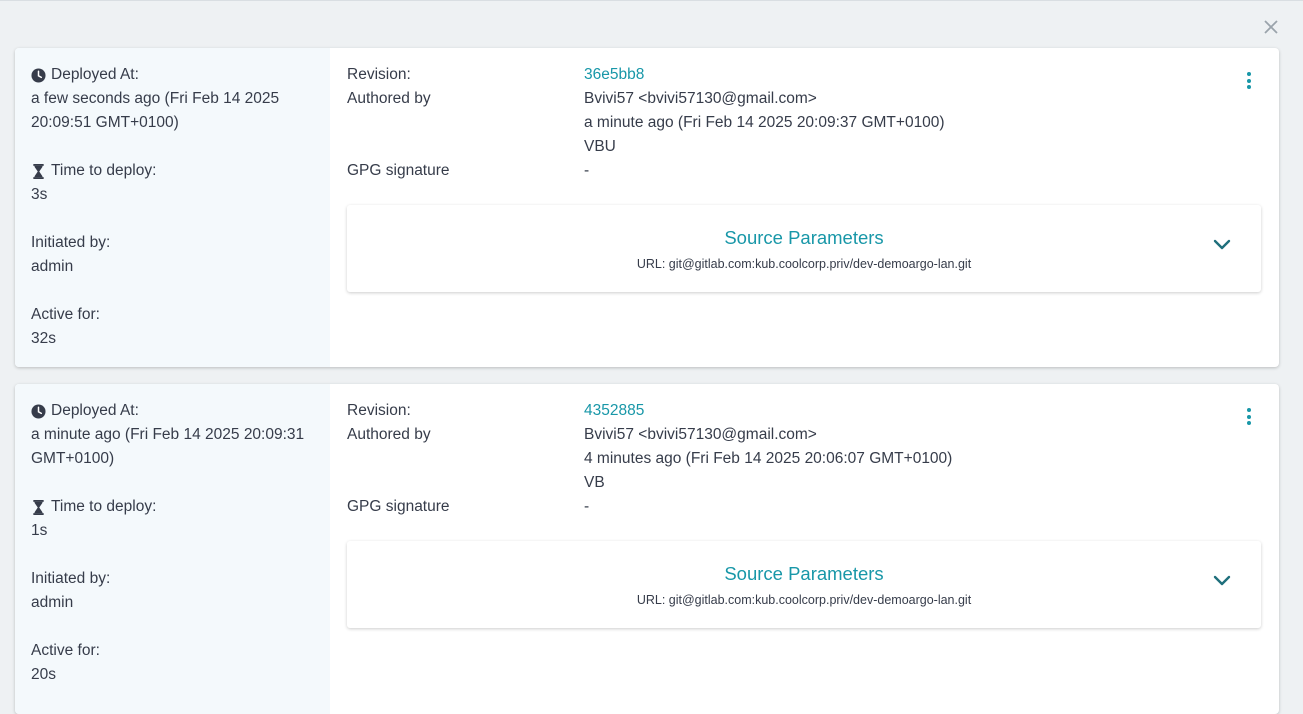 This screenshot has height=714, width=1303. I want to click on active-for-value: 32s, so click(43, 338).